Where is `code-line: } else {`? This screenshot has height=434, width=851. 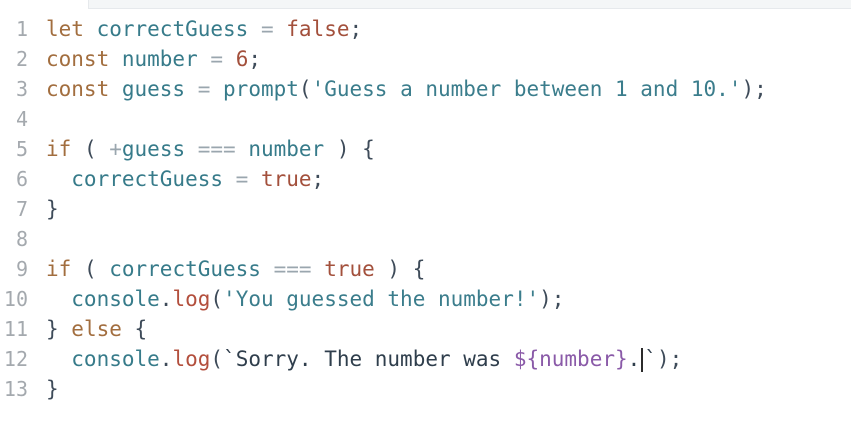 code-line: } else { is located at coordinates (96, 329).